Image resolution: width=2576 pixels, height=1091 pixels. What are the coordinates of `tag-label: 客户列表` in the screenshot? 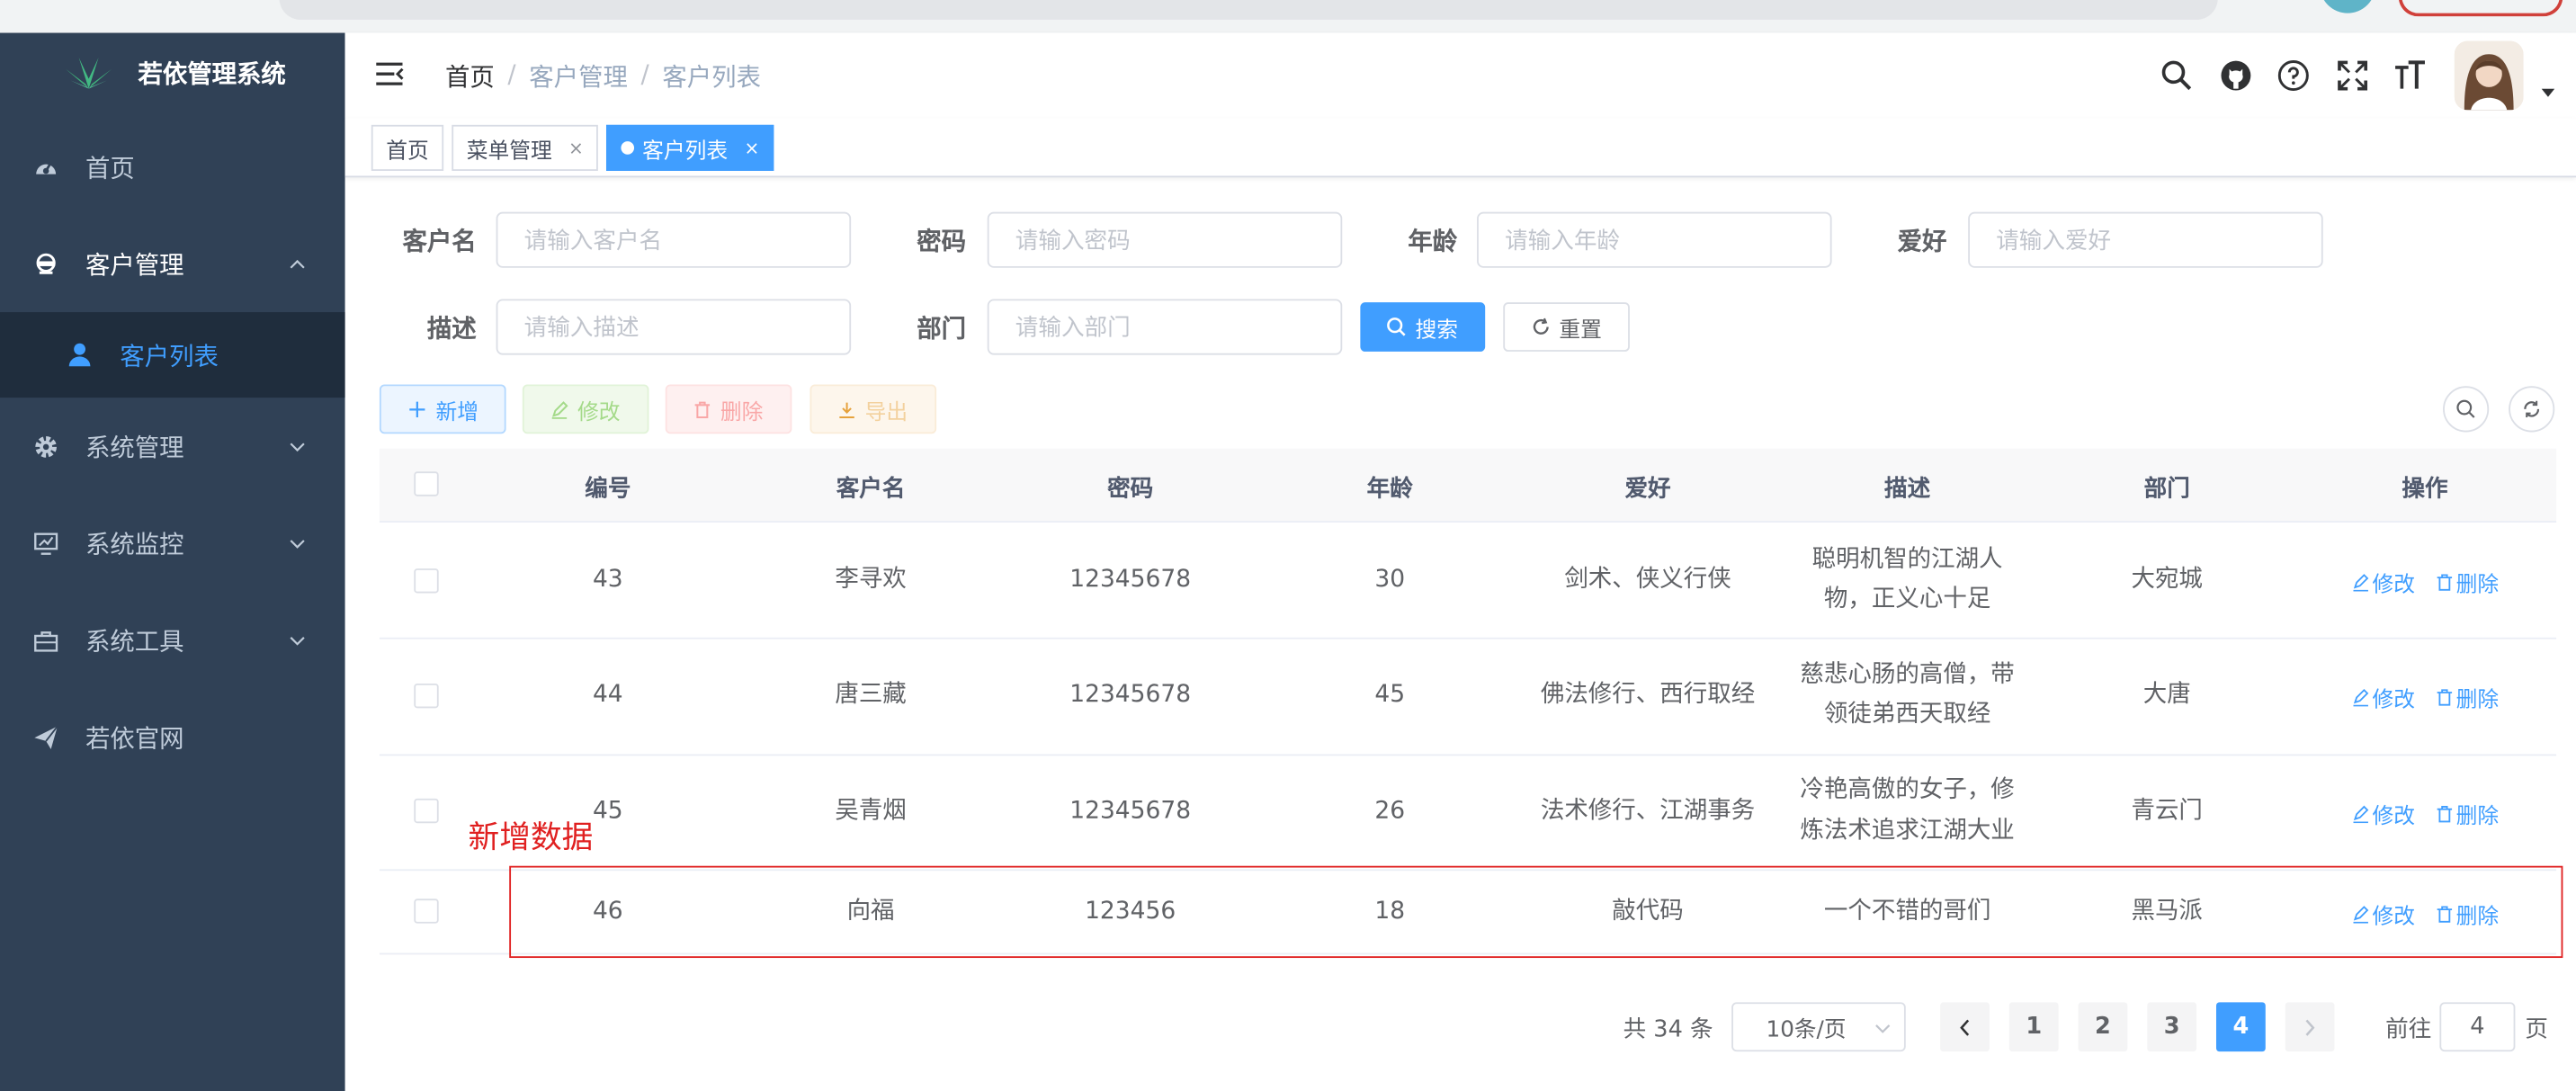 It's located at (685, 151).